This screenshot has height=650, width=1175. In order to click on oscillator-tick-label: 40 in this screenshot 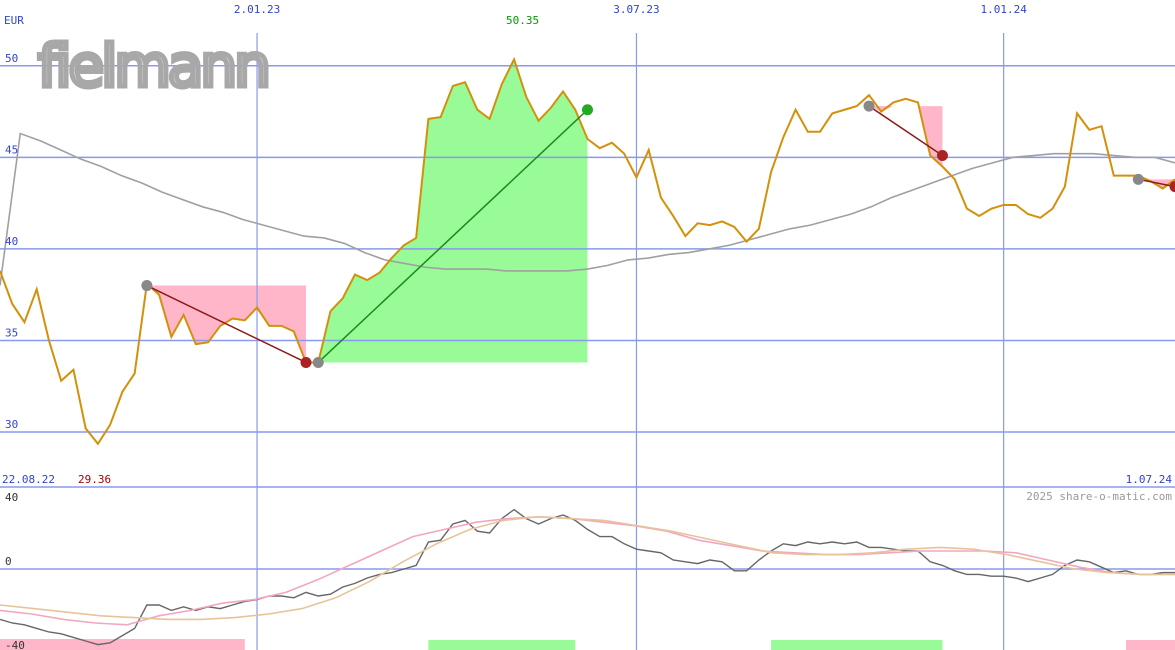, I will do `click(11, 497)`.